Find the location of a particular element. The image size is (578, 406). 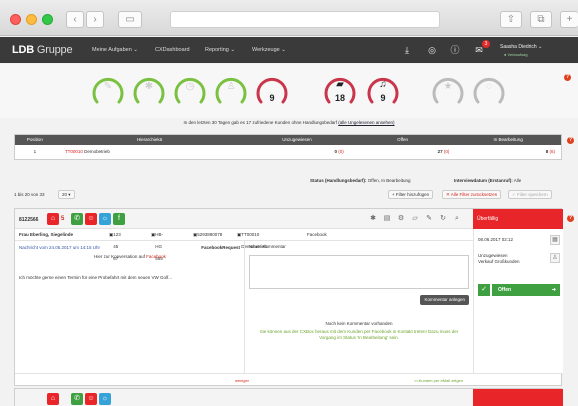

url-bar is located at coordinates (305, 19).